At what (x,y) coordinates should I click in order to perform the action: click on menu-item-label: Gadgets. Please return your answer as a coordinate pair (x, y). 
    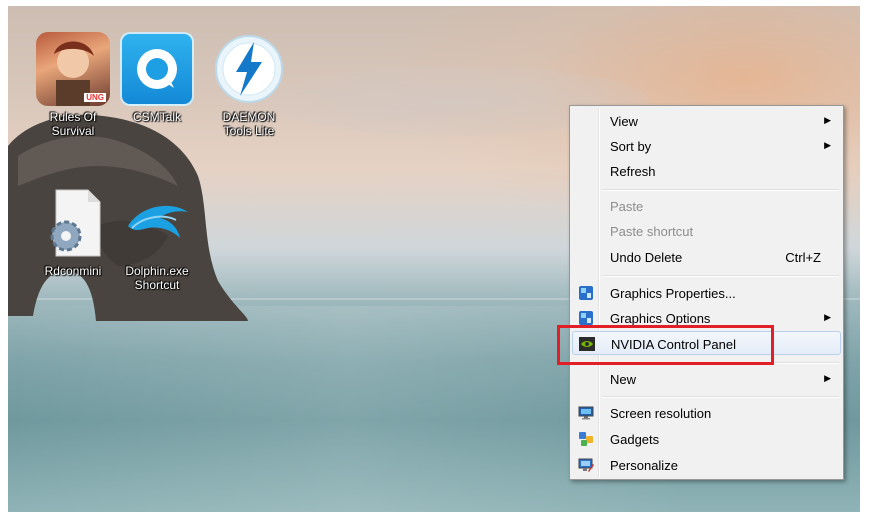
    Looking at the image, I should click on (635, 439).